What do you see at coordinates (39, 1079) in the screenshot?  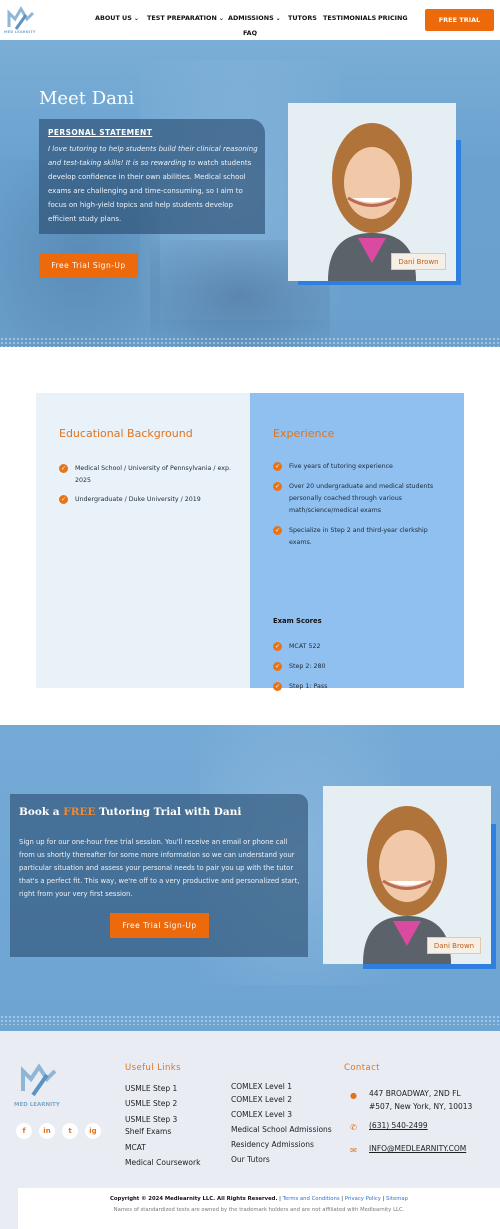 I see `medlearnity-logo-icon` at bounding box center [39, 1079].